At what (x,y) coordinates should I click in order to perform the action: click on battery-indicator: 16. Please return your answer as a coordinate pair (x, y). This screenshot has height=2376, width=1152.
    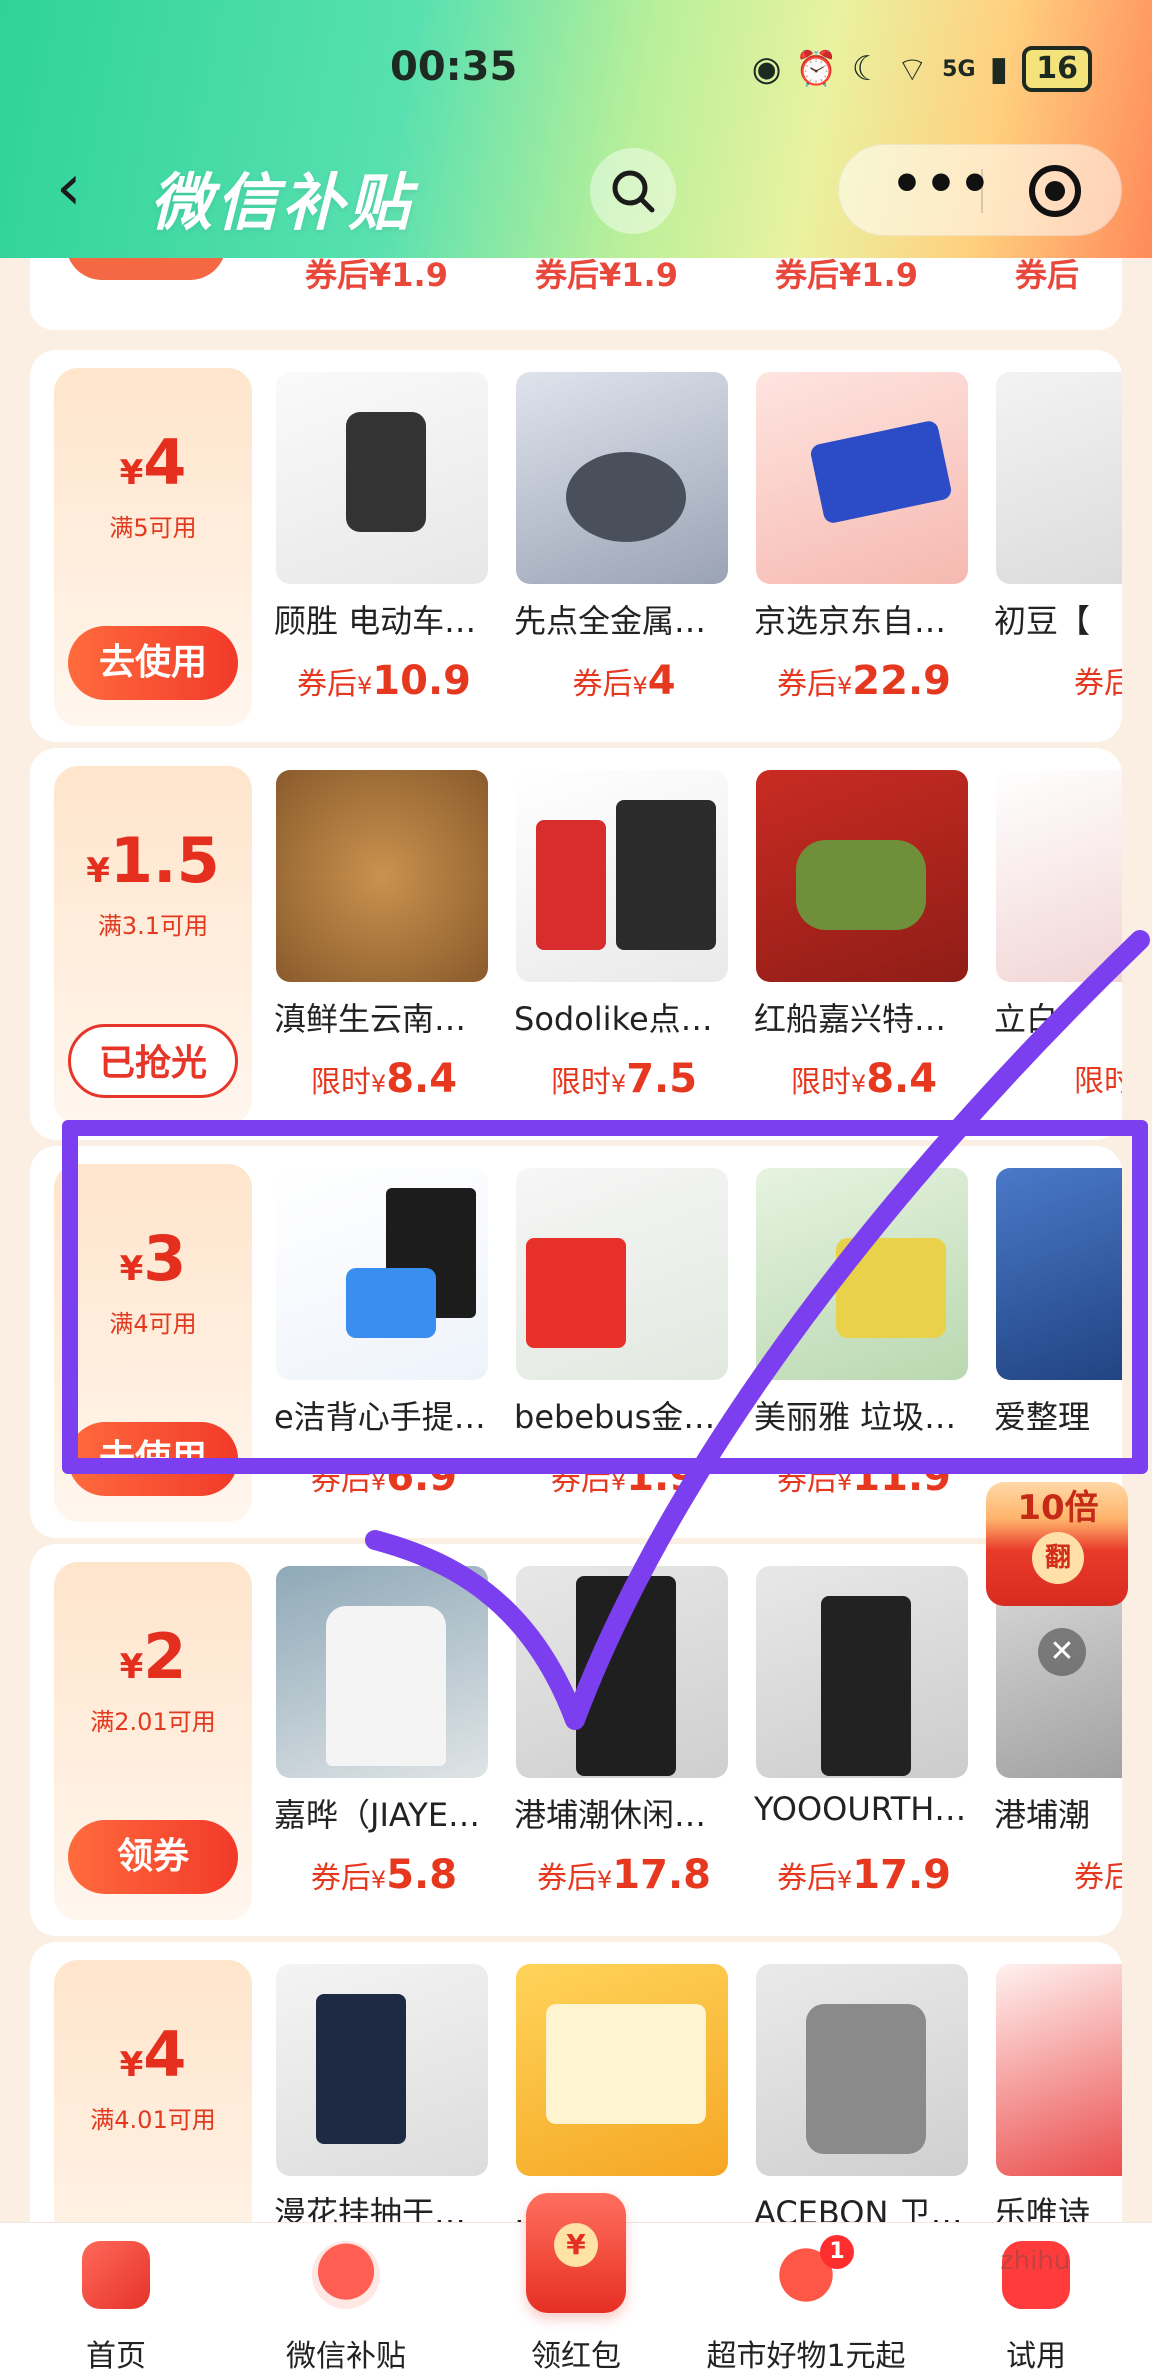
    Looking at the image, I should click on (1057, 69).